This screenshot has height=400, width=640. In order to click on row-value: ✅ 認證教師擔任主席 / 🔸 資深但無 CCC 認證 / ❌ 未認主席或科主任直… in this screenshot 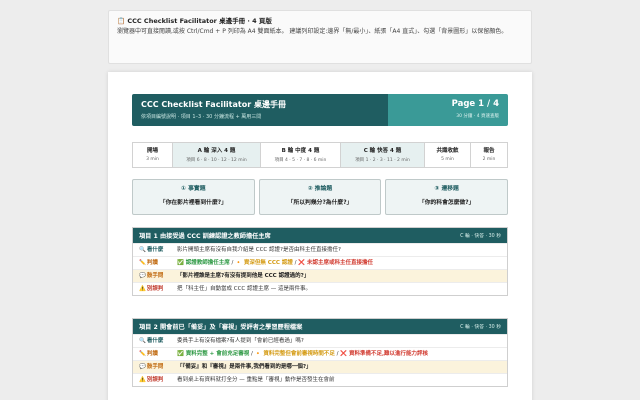, I will do `click(275, 263)`.